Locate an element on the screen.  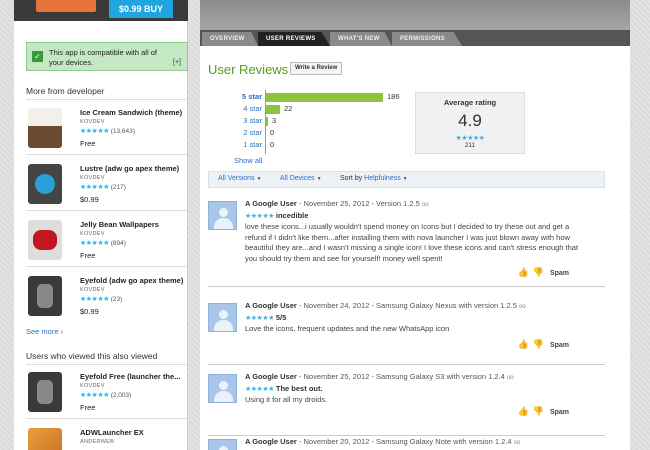
app-rating: ★★★★★ (23) is located at coordinates (101, 299).